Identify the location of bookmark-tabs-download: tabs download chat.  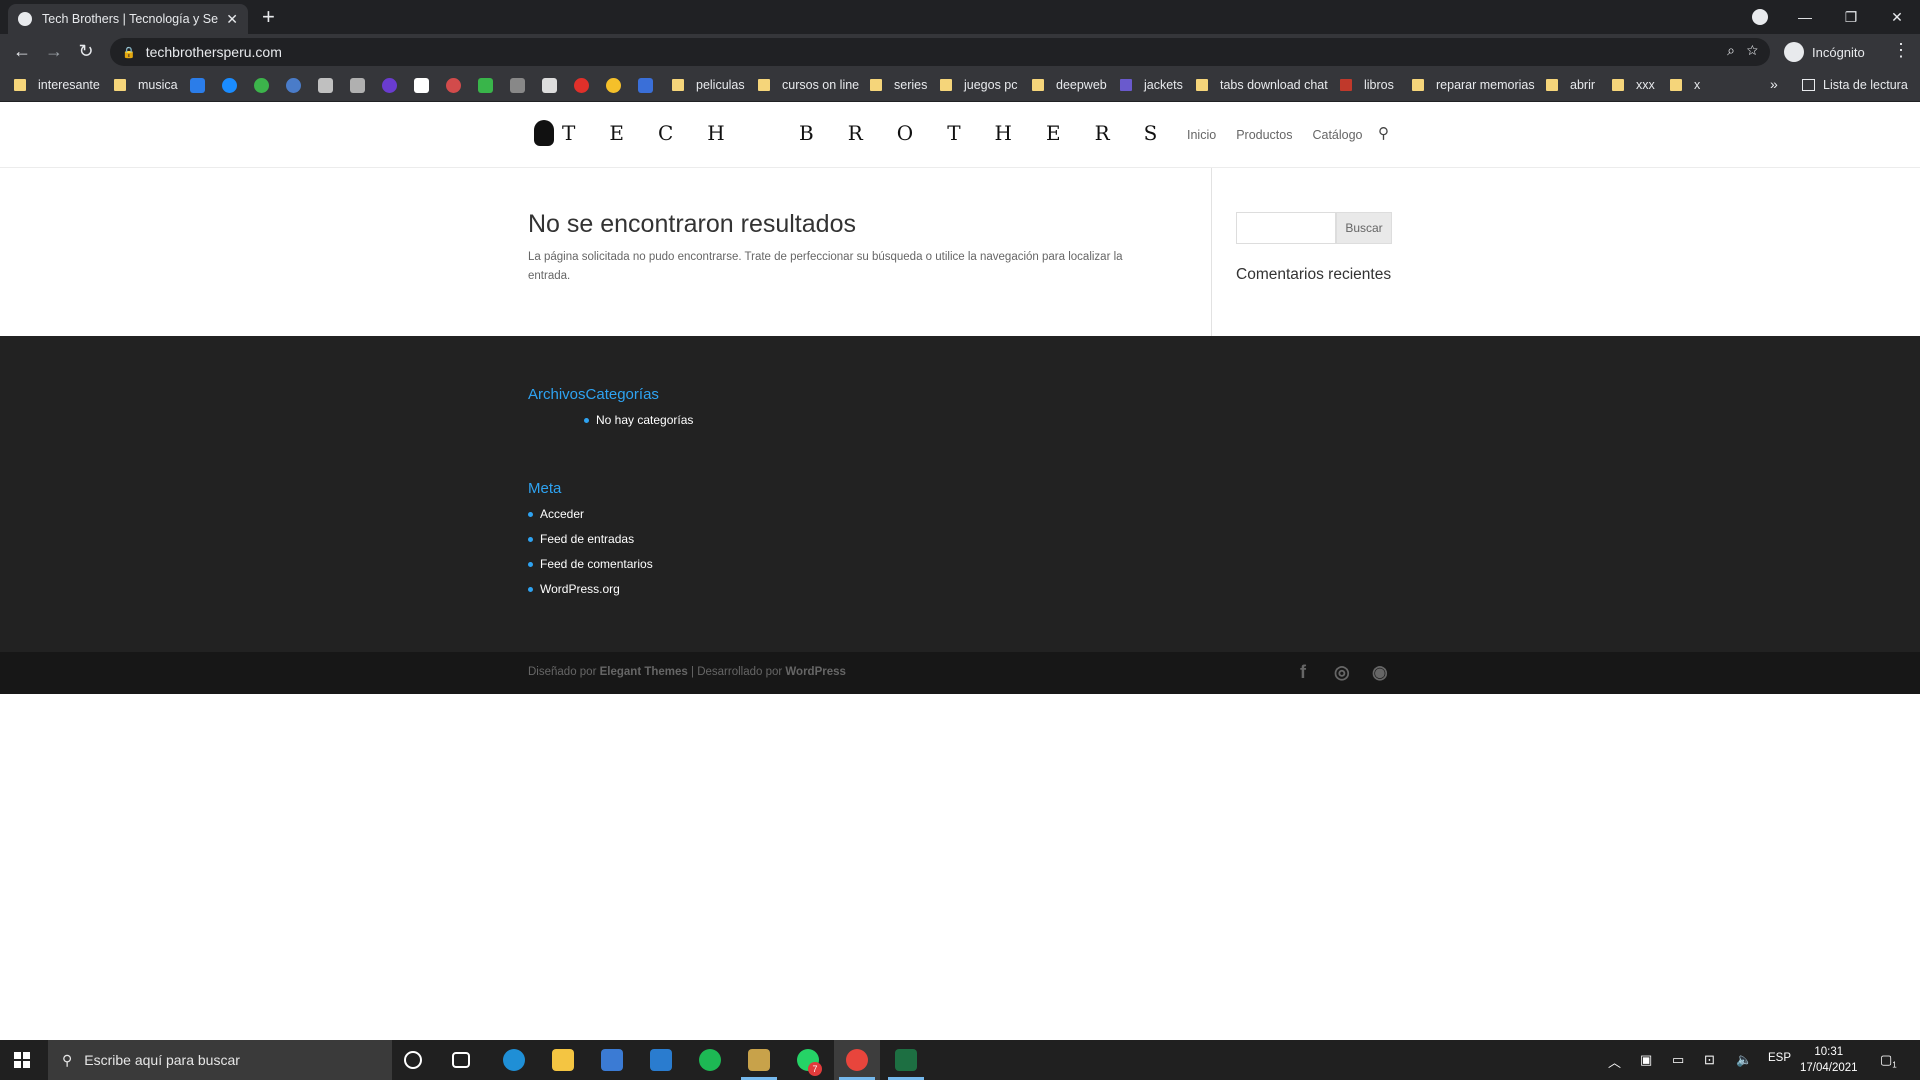
(1262, 85).